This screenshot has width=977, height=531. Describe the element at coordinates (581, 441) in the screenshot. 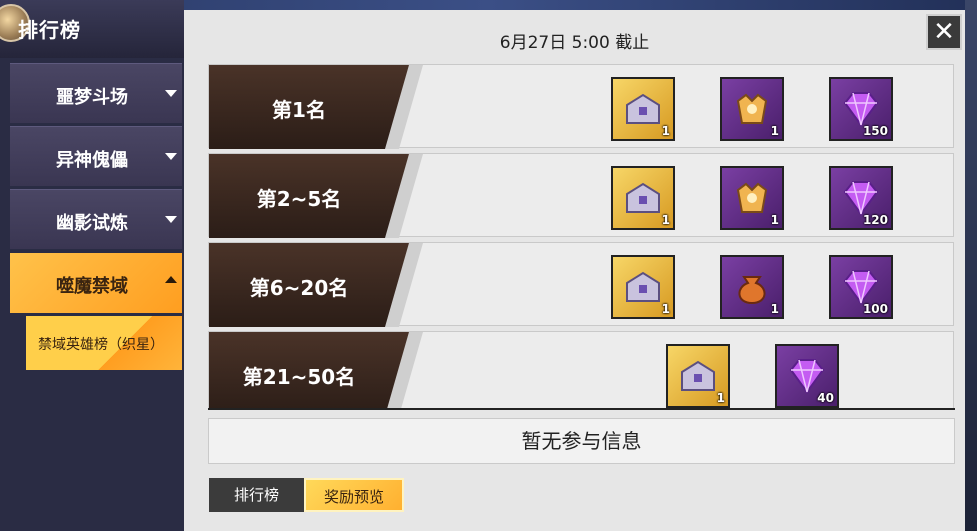

I see `participation-info: 暂无参与信息` at that location.